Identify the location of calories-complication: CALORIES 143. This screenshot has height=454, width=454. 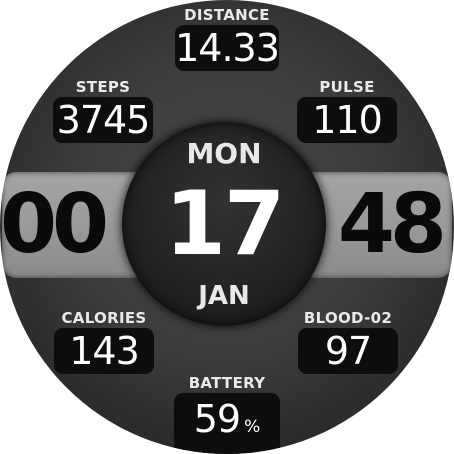
(104, 341).